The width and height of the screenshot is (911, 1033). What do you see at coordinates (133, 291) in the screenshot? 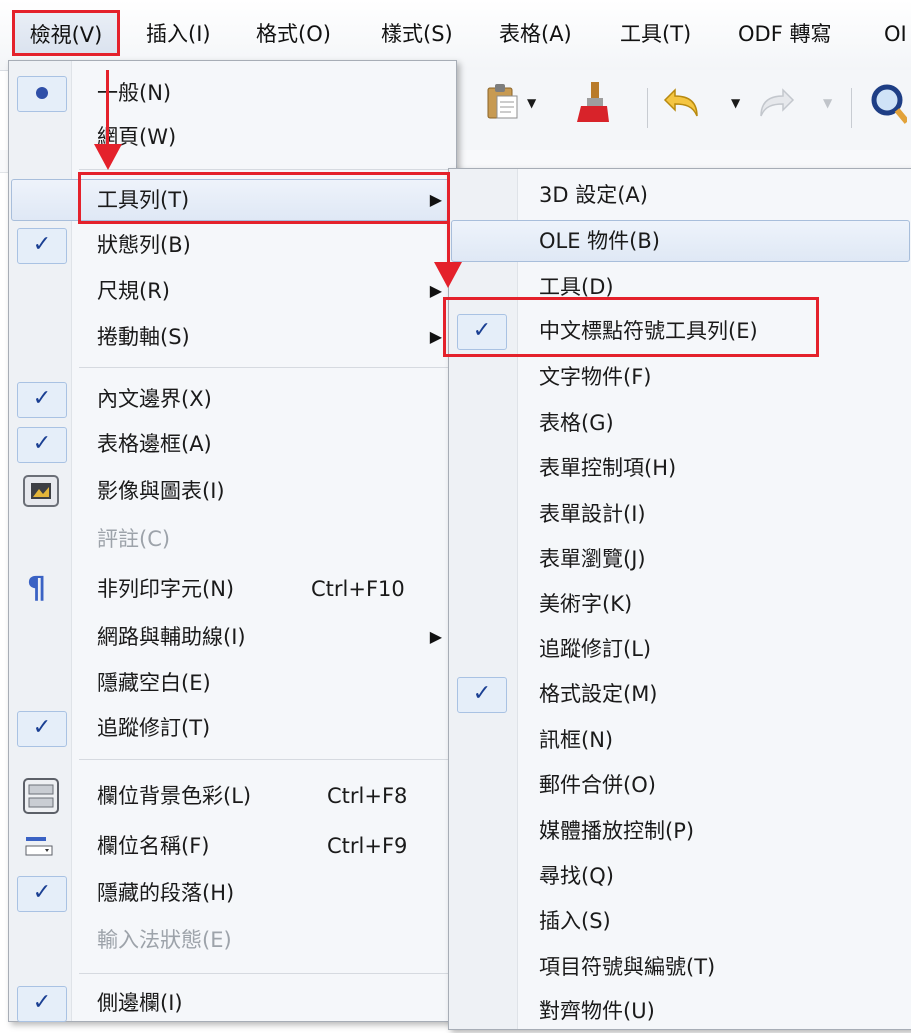
I see `menu-item-label: 尺規(R)` at bounding box center [133, 291].